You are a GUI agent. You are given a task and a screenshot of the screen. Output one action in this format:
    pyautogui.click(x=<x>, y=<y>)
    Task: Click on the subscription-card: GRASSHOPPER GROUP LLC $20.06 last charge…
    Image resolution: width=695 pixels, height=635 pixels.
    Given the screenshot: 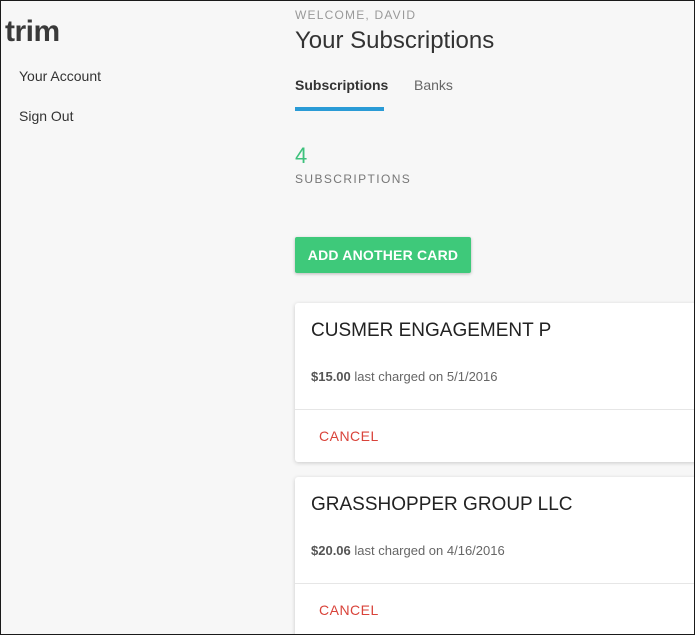 What is the action you would take?
    pyautogui.click(x=494, y=555)
    